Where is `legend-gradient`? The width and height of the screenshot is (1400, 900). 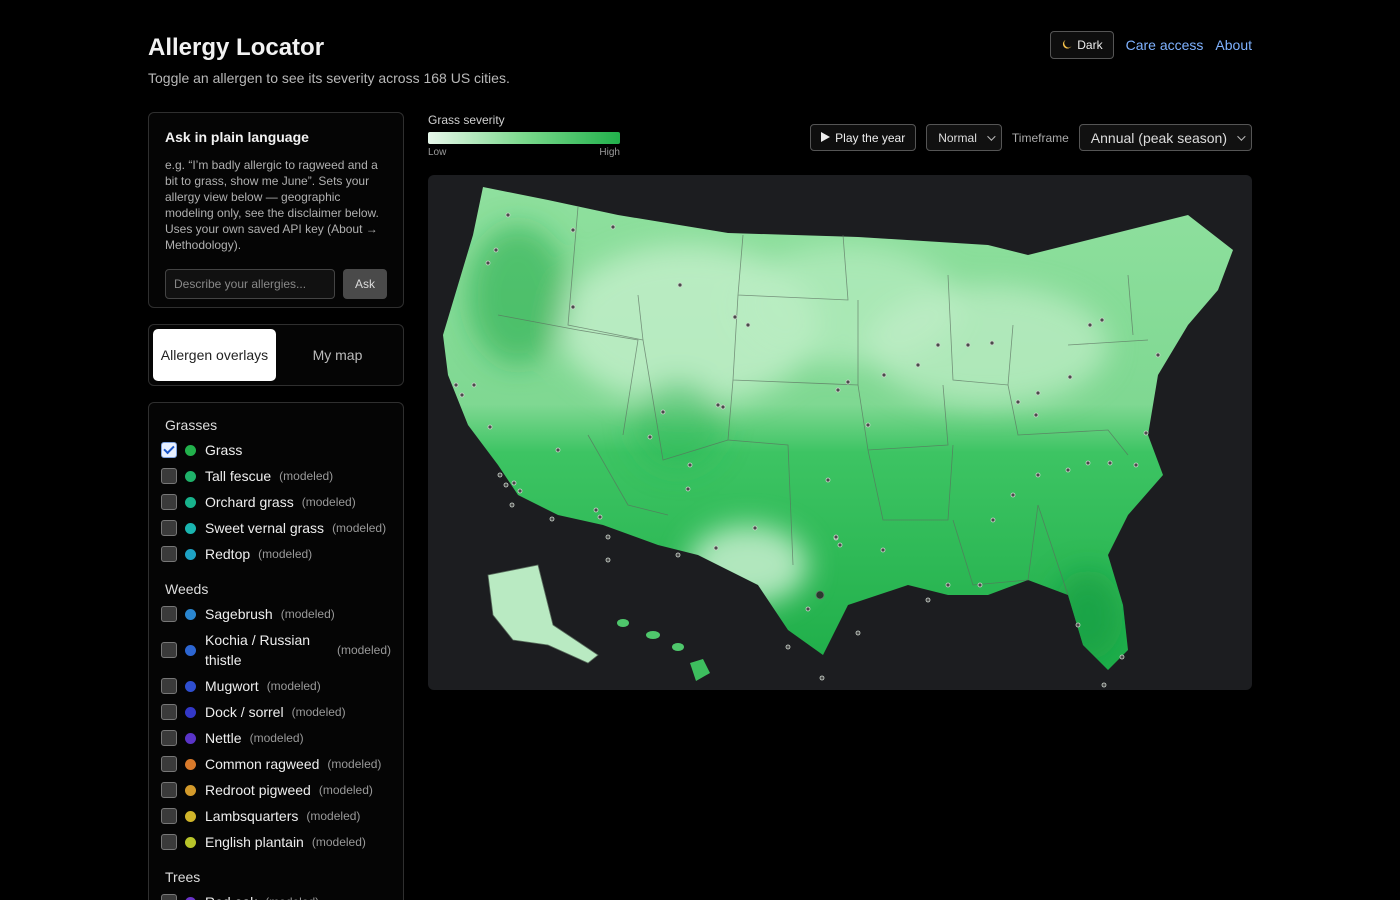
legend-gradient is located at coordinates (524, 138).